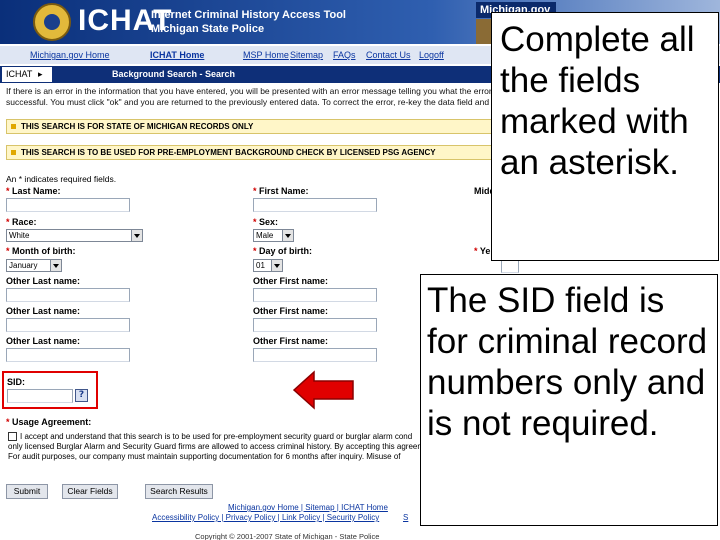  What do you see at coordinates (19, 74) in the screenshot?
I see `breadcrumb-home-label: ICHAT` at bounding box center [19, 74].